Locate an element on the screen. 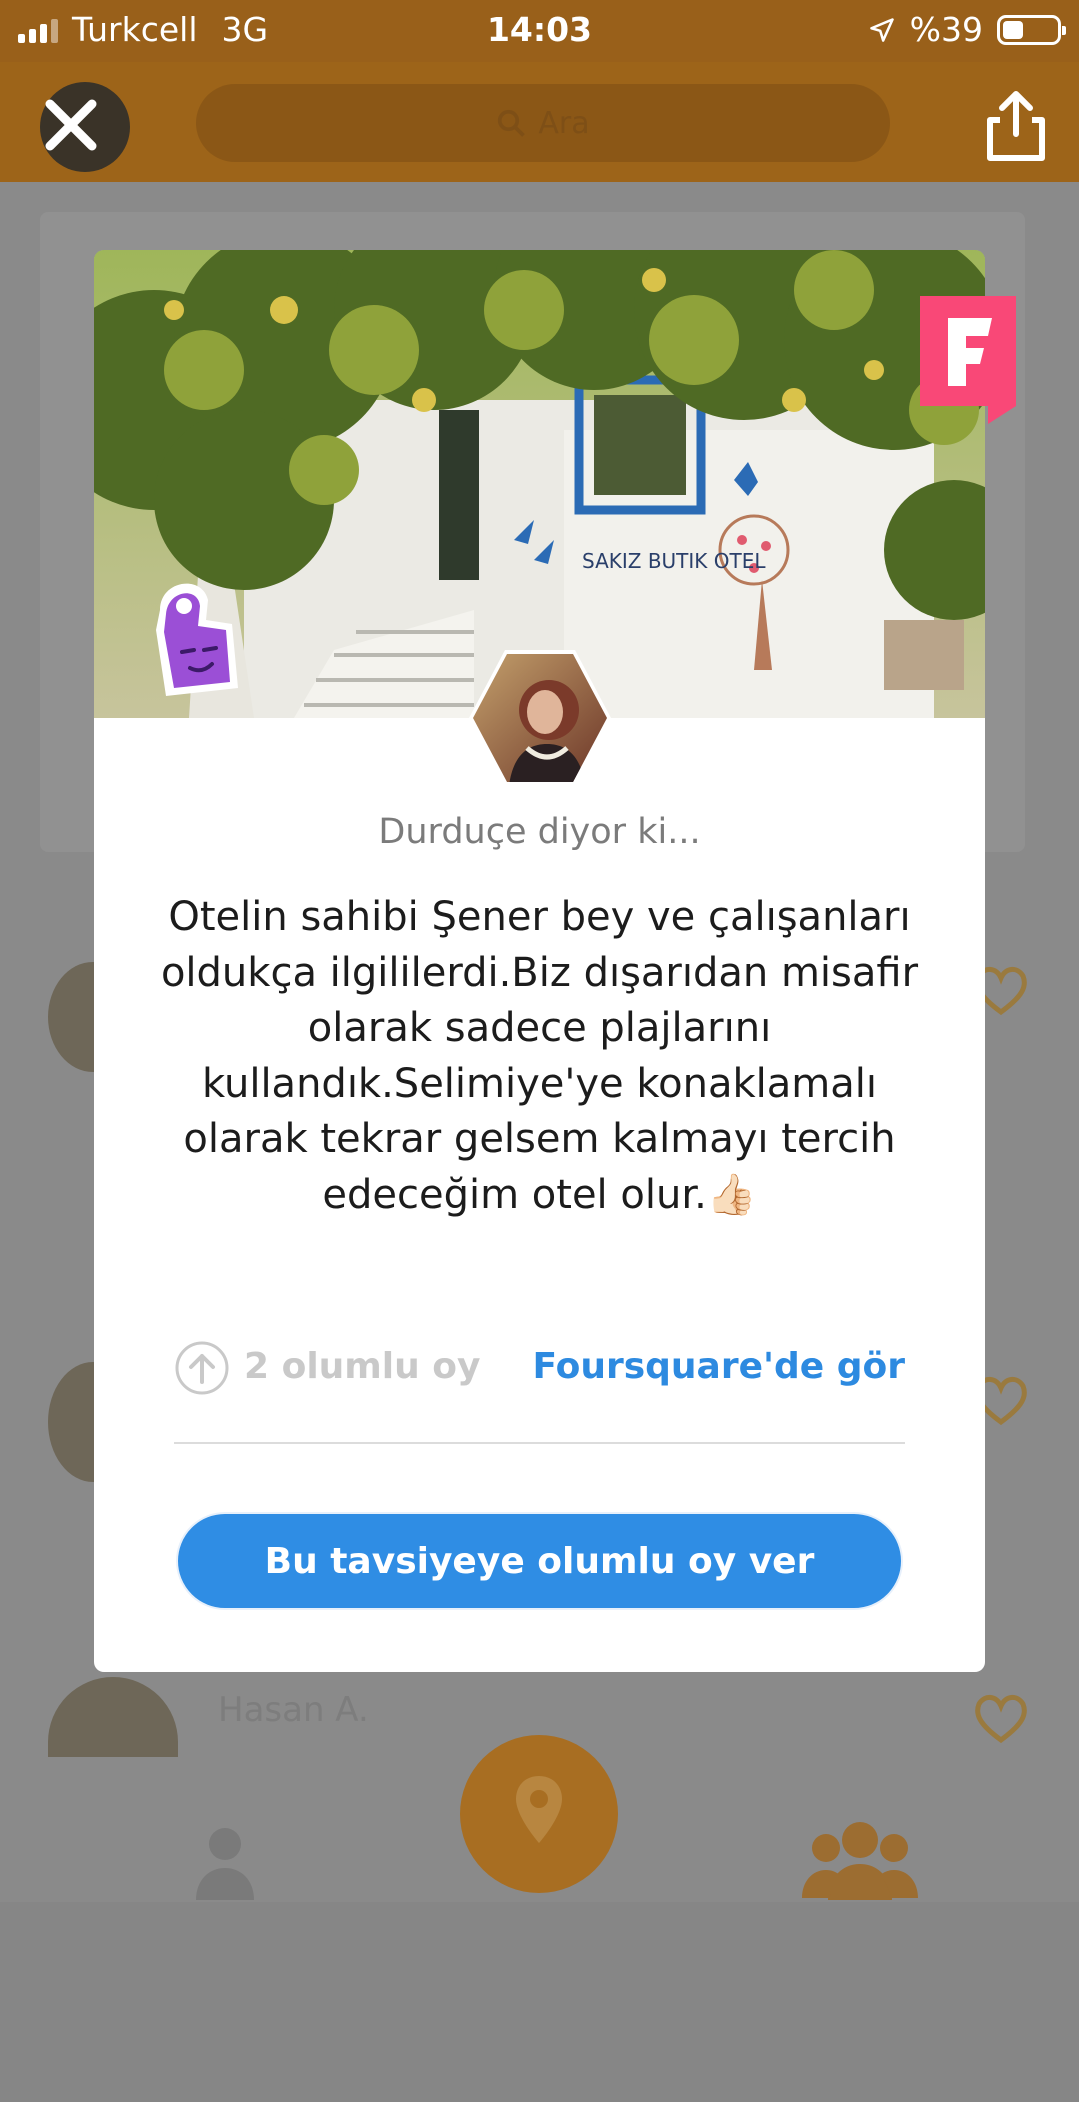 The width and height of the screenshot is (1079, 2102). location-arrow-icon is located at coordinates (881, 29).